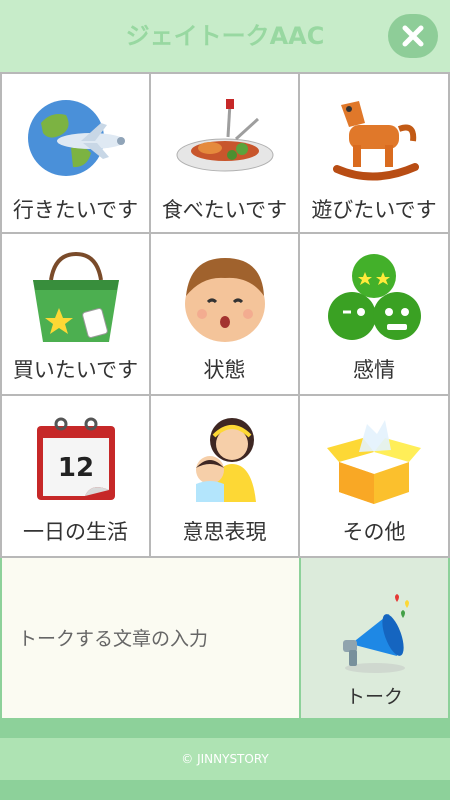 The image size is (450, 800). Describe the element at coordinates (224, 532) in the screenshot. I see `category-label: 意思表現` at that location.